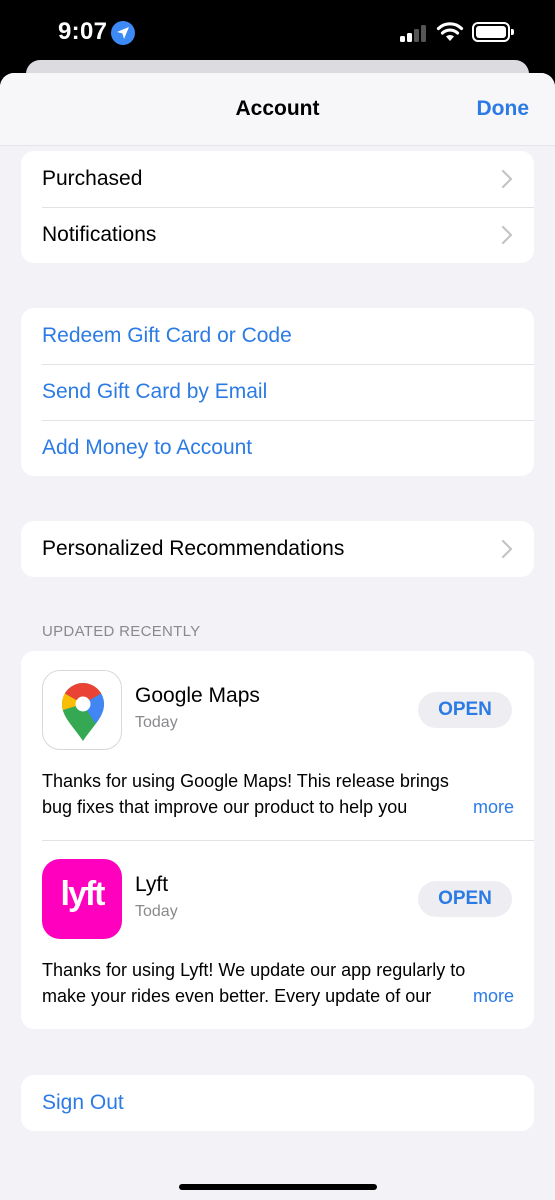  I want to click on redeem-gift-card-row: Redeem Gift Card or Code, so click(277, 336).